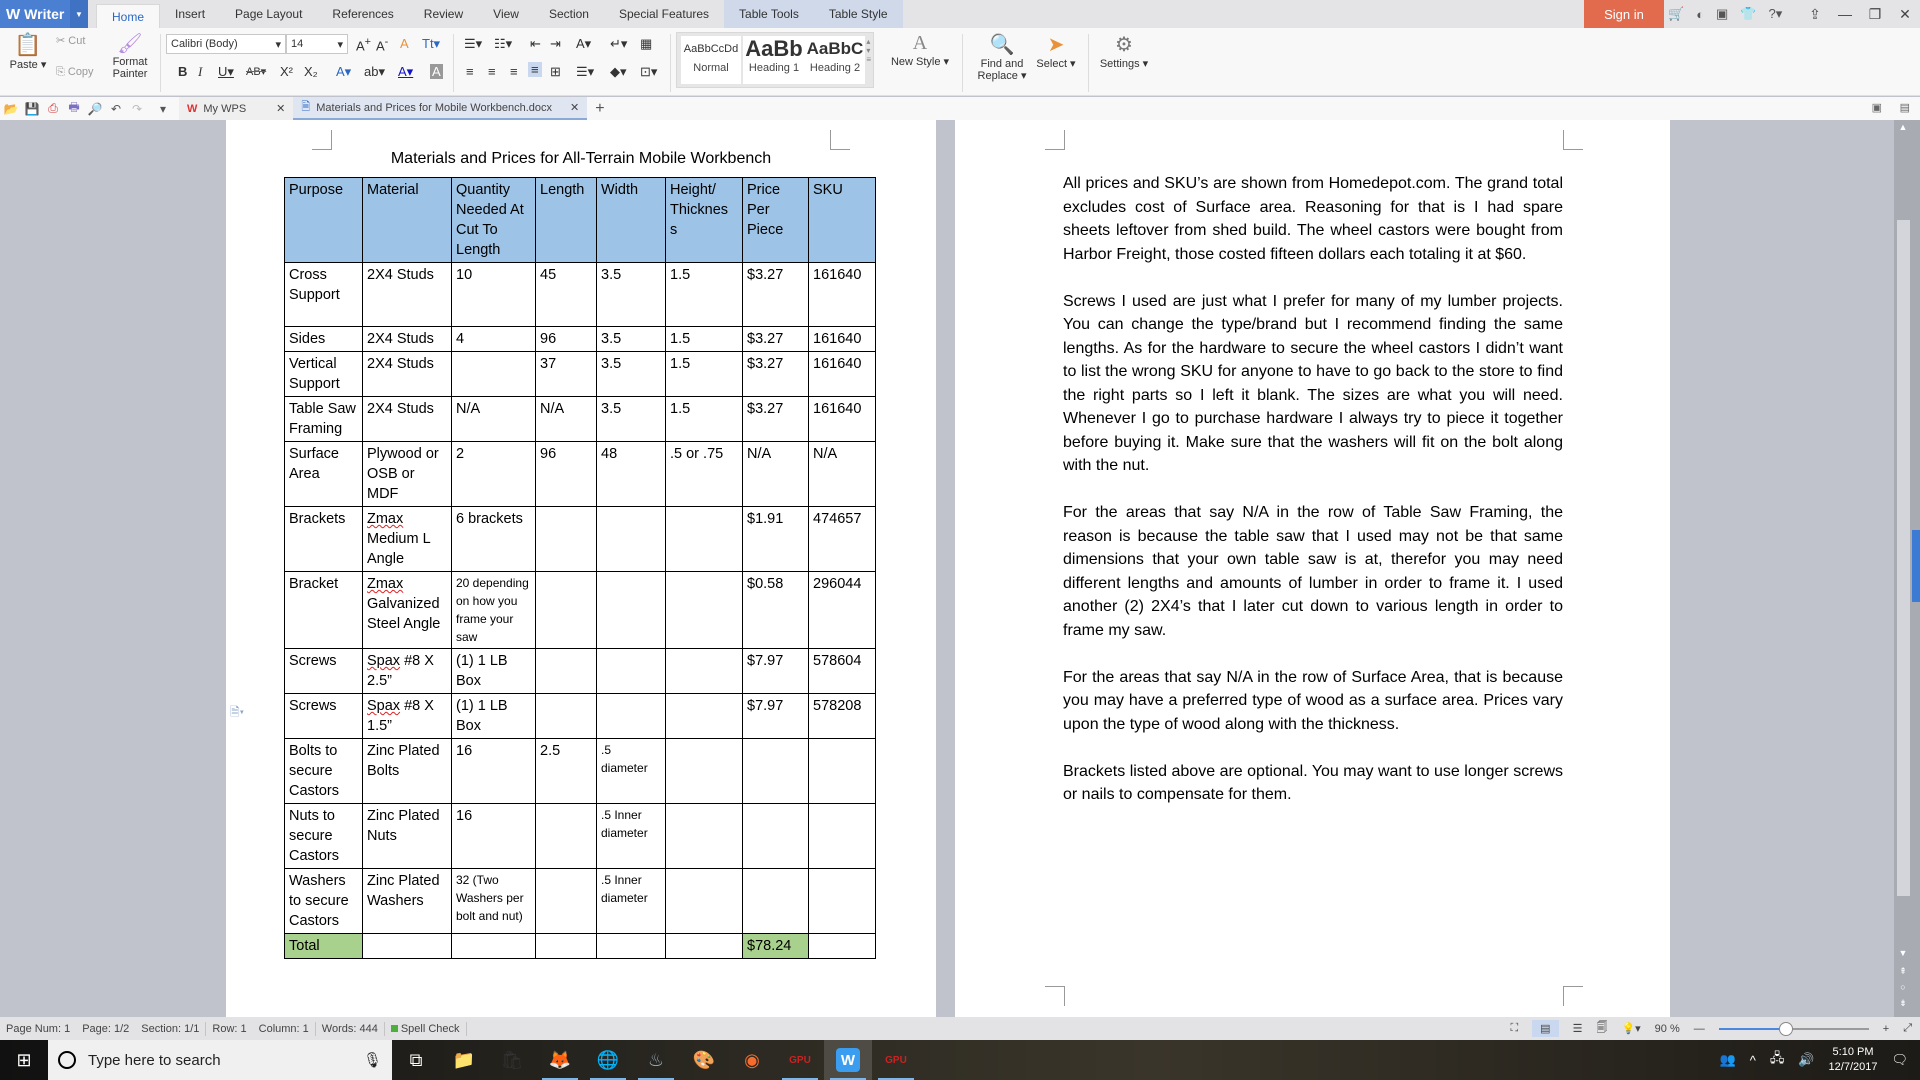 The width and height of the screenshot is (1920, 1080). I want to click on action-center-icon: 🗨, so click(1899, 1060).